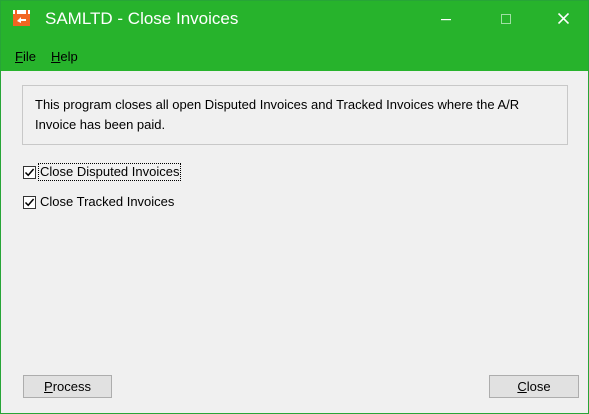 The image size is (589, 414). Describe the element at coordinates (71, 386) in the screenshot. I see `process-label: rocess` at that location.